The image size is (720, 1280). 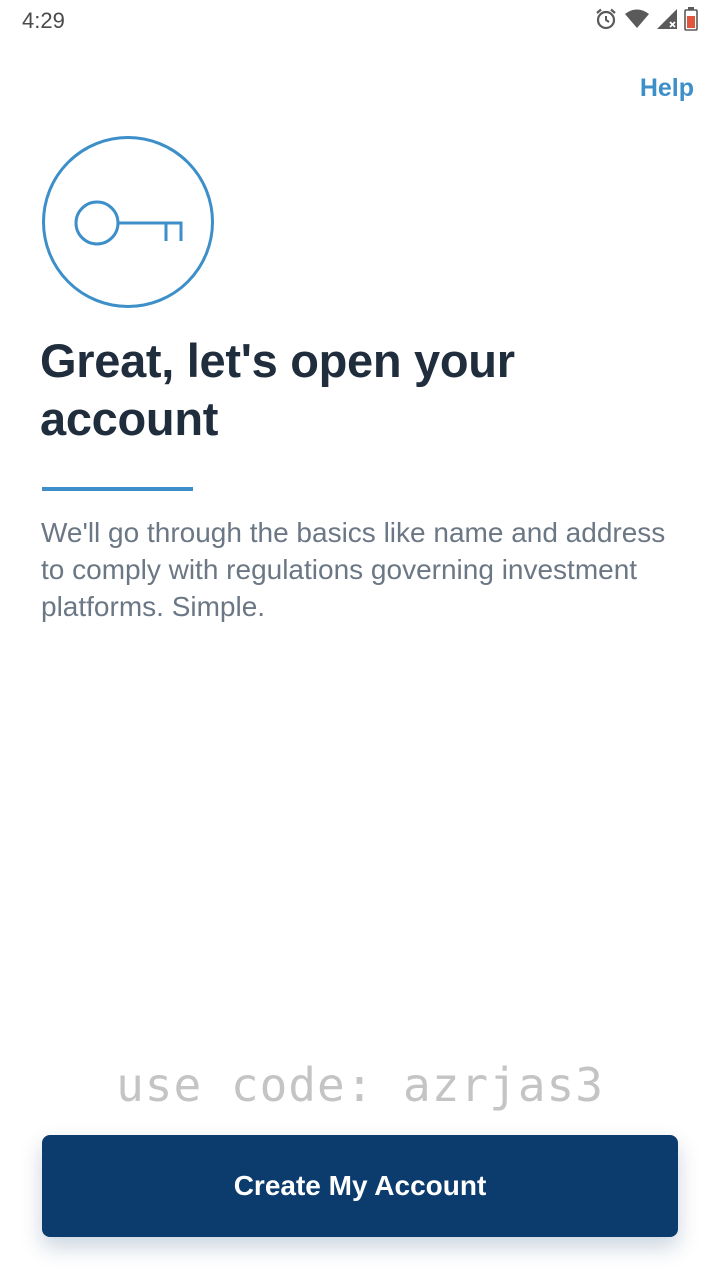 What do you see at coordinates (117, 489) in the screenshot?
I see `accent-divider` at bounding box center [117, 489].